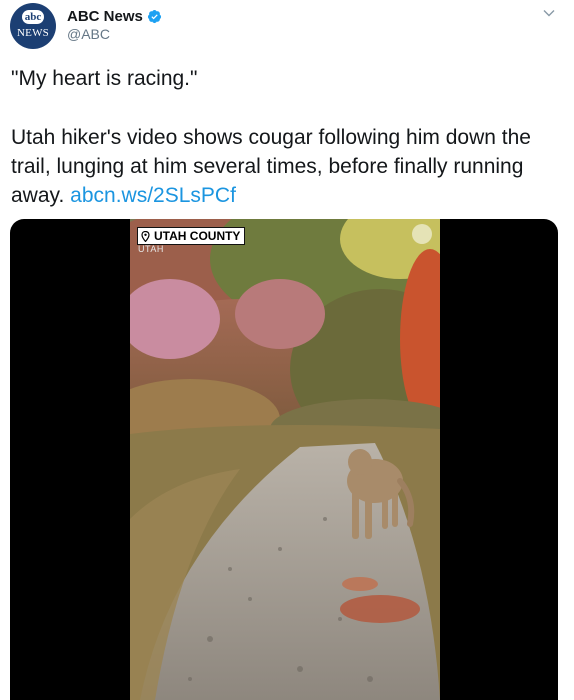 This screenshot has width=574, height=700. What do you see at coordinates (33, 33) in the screenshot?
I see `avatar-news-text: NEWS` at bounding box center [33, 33].